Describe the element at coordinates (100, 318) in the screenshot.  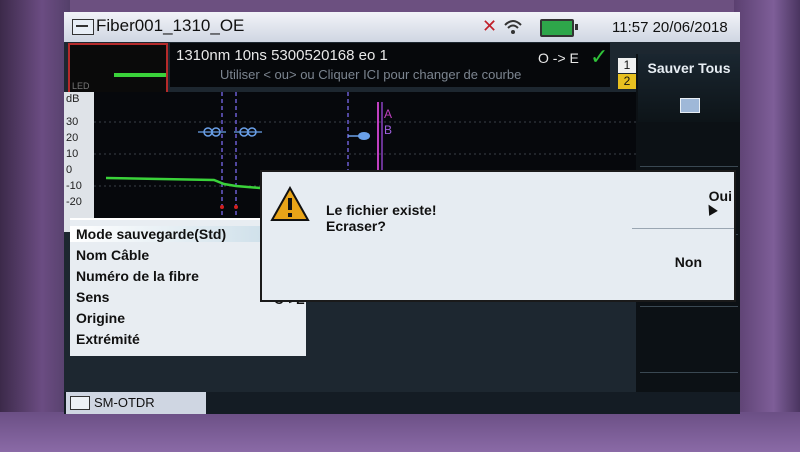
I see `menu-item-origine: Origine` at that location.